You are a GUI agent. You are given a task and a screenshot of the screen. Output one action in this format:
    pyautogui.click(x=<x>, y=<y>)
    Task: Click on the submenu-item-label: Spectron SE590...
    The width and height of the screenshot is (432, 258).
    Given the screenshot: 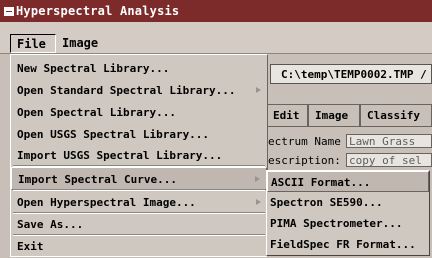 What is the action you would take?
    pyautogui.click(x=326, y=202)
    